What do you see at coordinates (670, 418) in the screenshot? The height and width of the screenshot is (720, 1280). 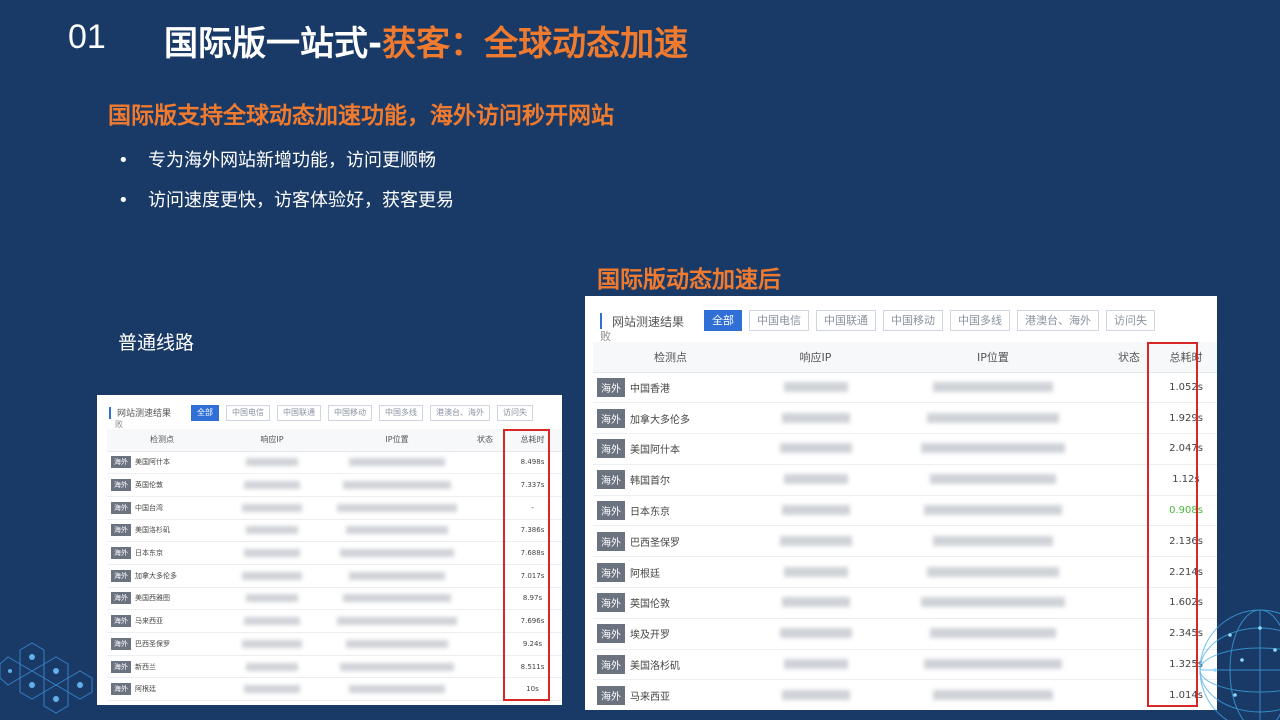 I see `cell-location: 海外 加拿大多伦多` at bounding box center [670, 418].